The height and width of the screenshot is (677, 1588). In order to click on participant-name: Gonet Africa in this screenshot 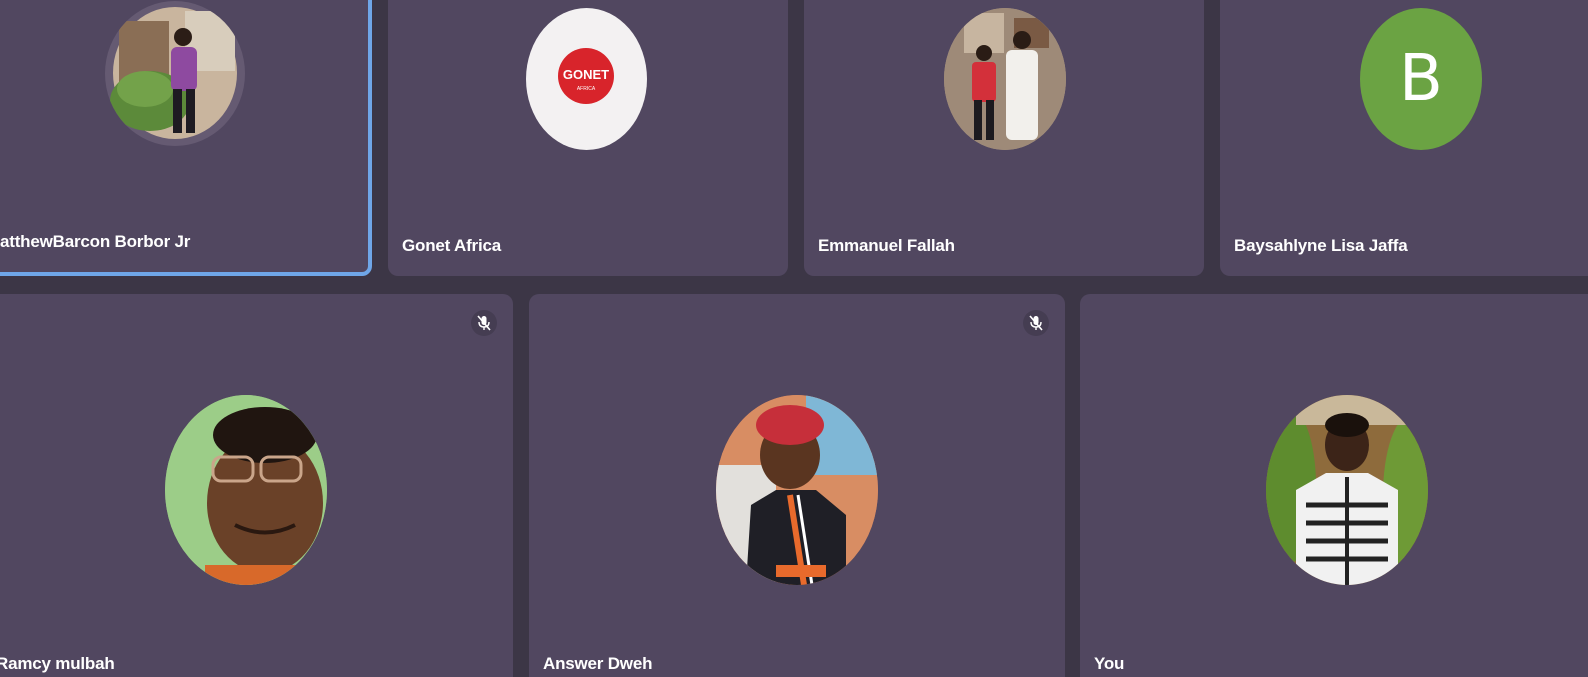, I will do `click(451, 245)`.